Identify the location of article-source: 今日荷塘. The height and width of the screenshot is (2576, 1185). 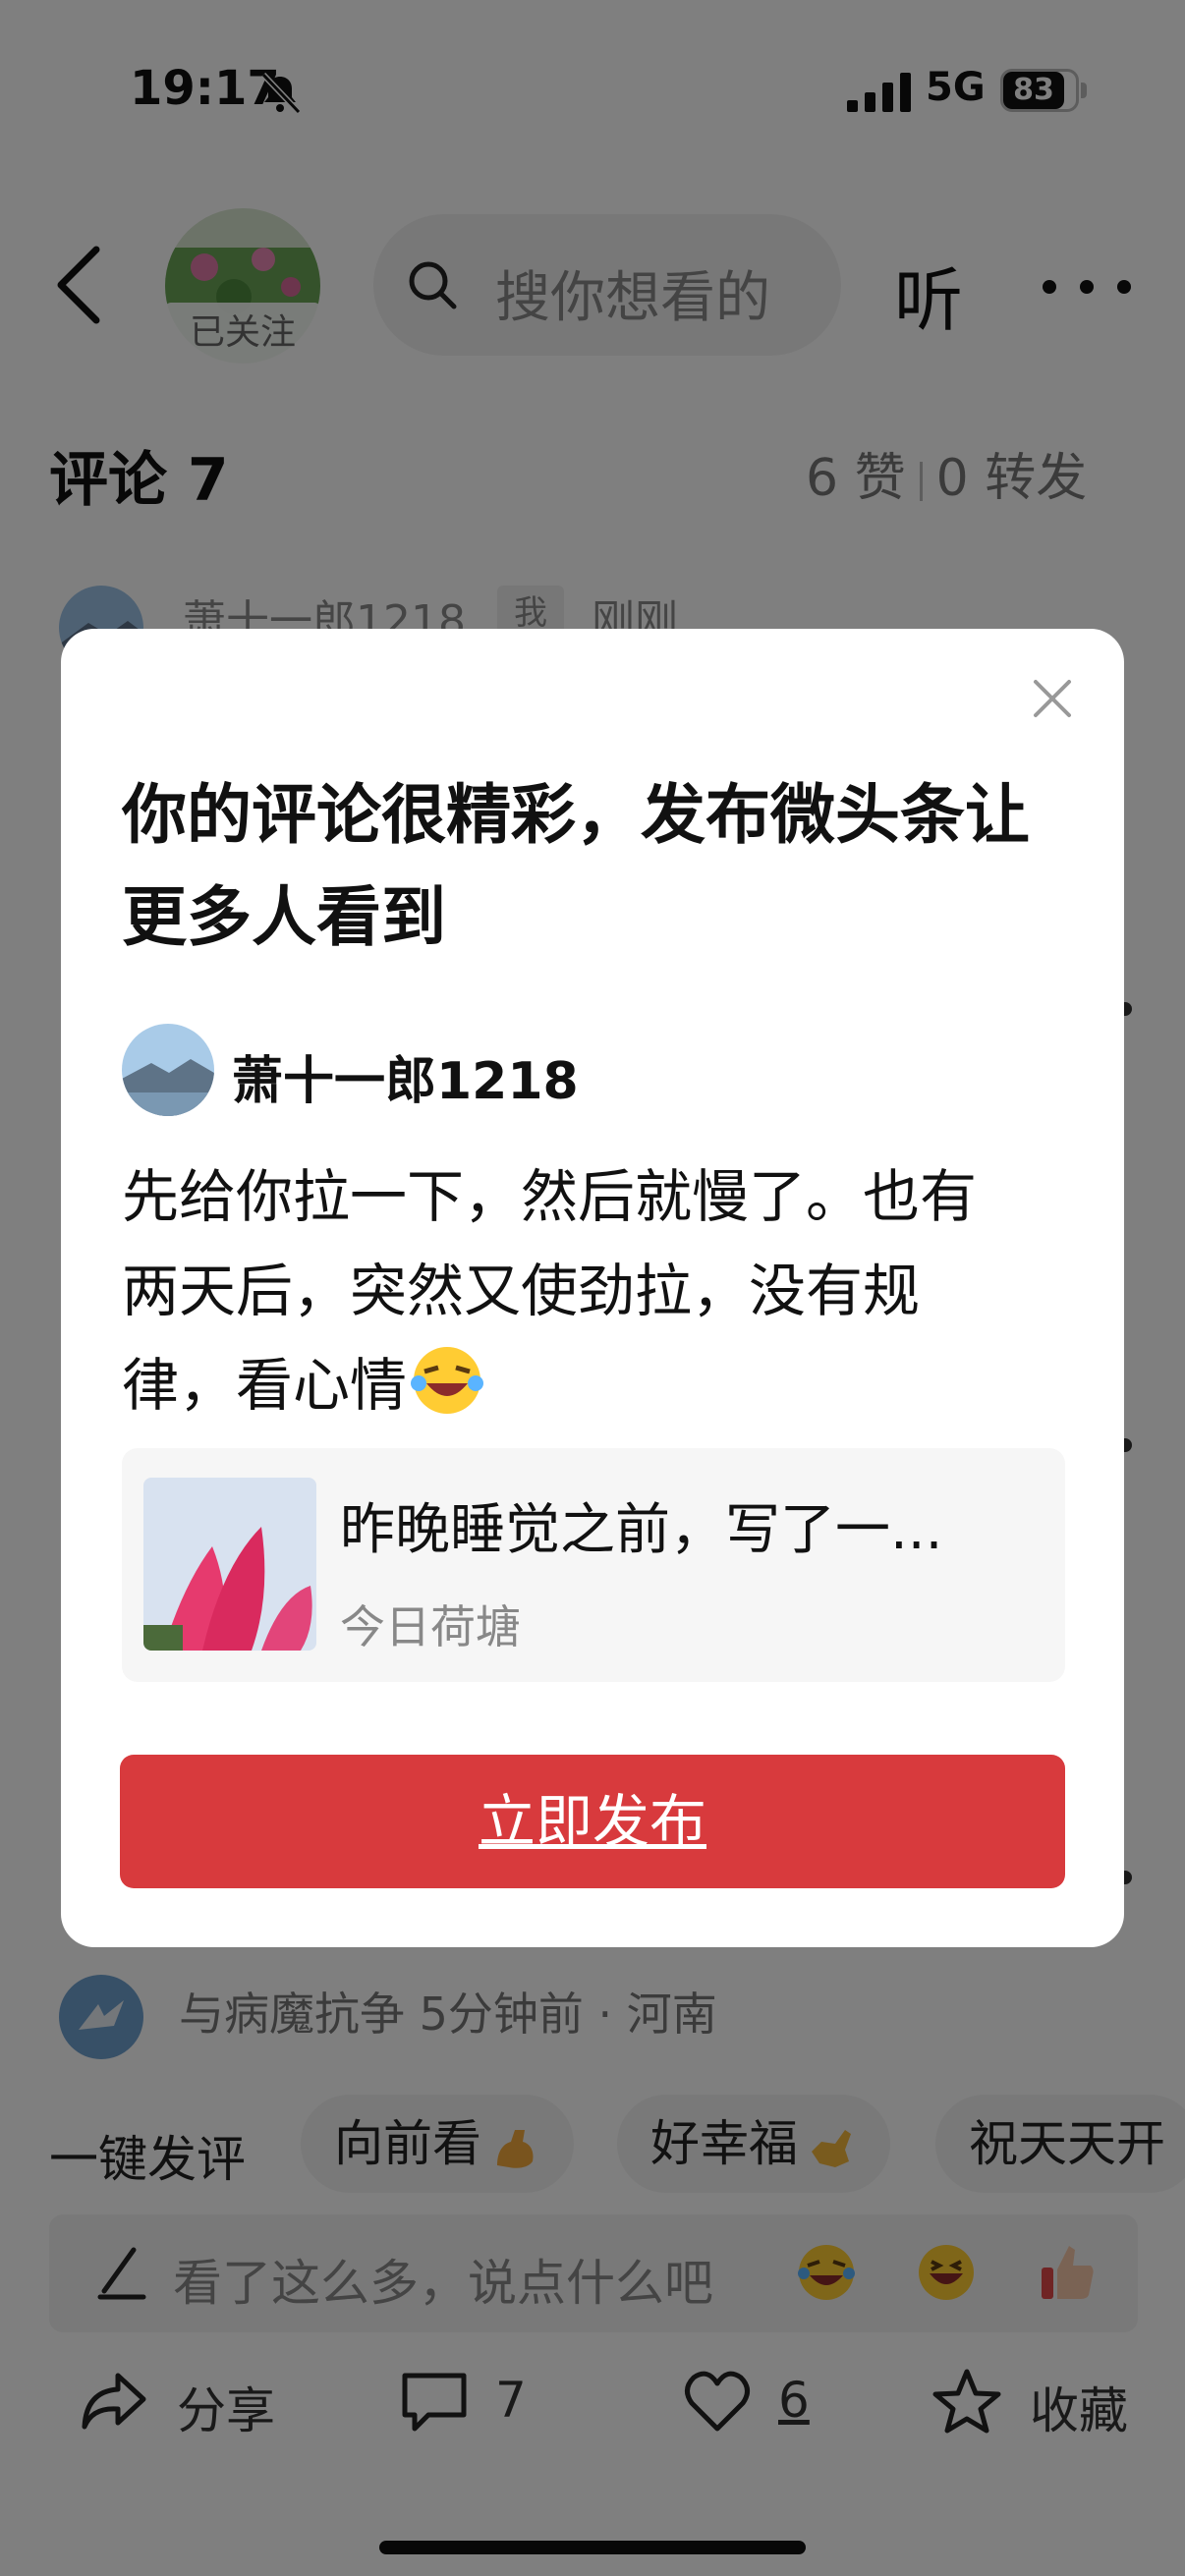
(431, 1626).